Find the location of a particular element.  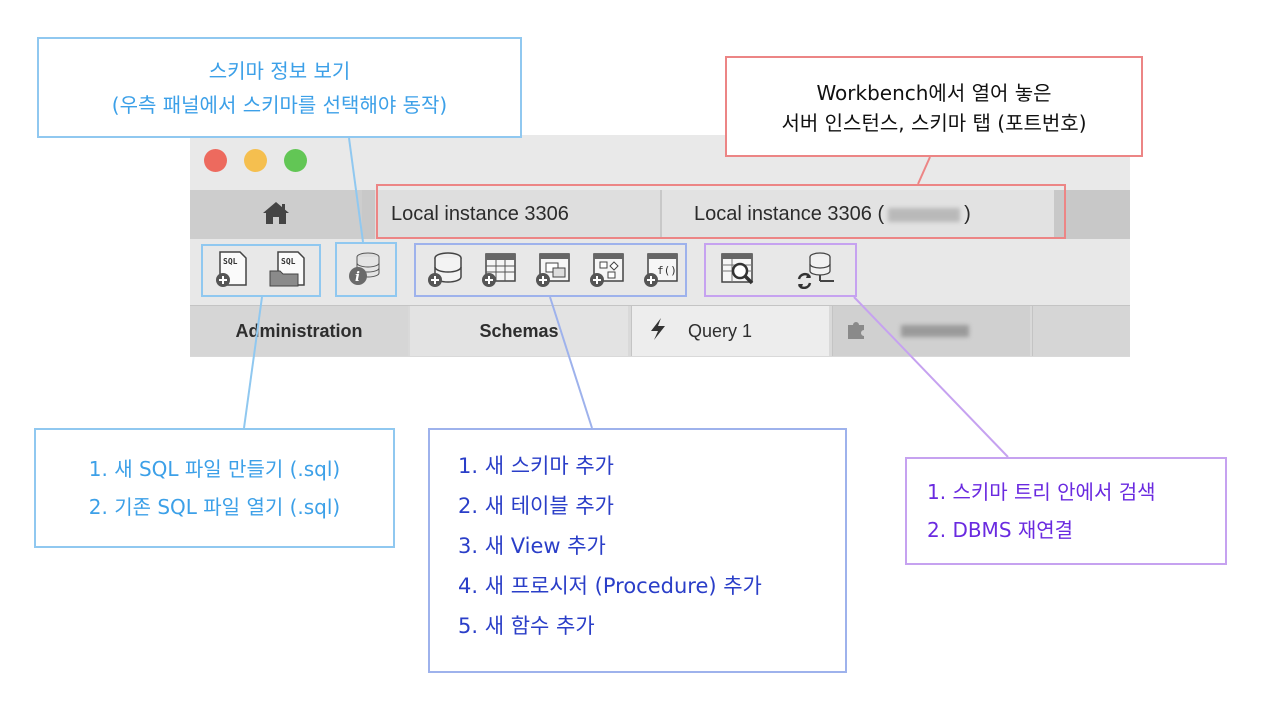

tab-plugin is located at coordinates (931, 331).